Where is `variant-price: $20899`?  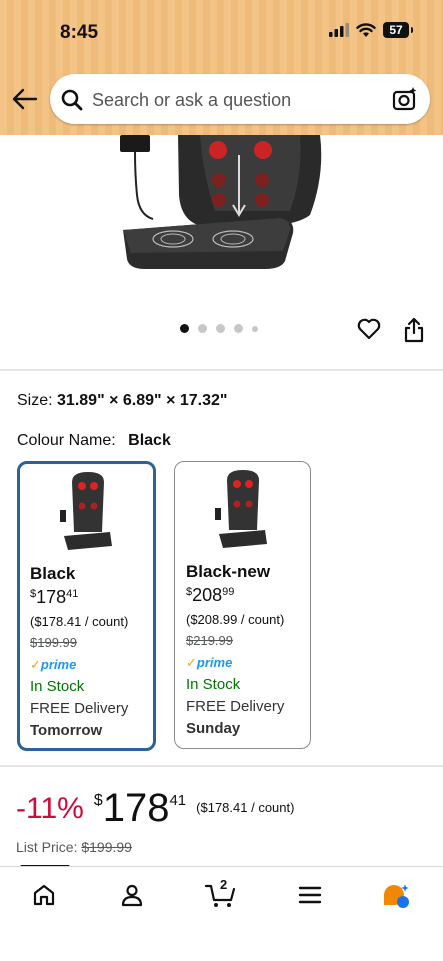 variant-price: $20899 is located at coordinates (210, 595).